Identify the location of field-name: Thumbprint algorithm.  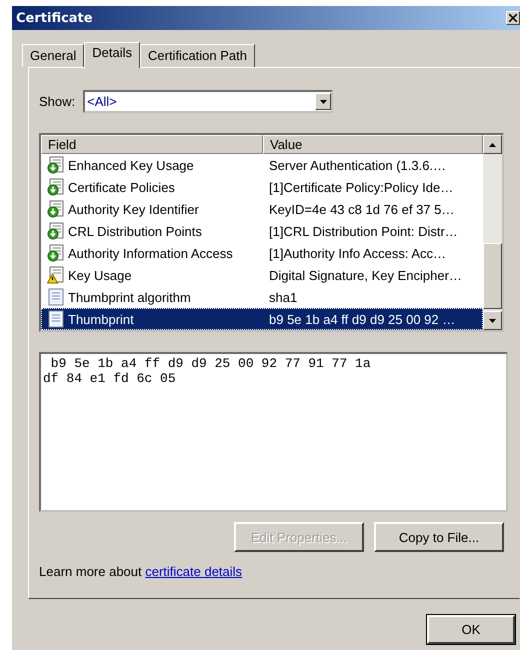
(129, 297).